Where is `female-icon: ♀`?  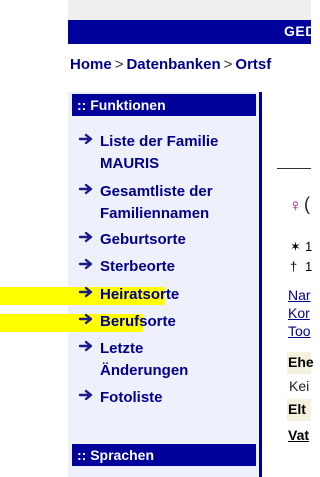
female-icon: ♀ is located at coordinates (295, 205).